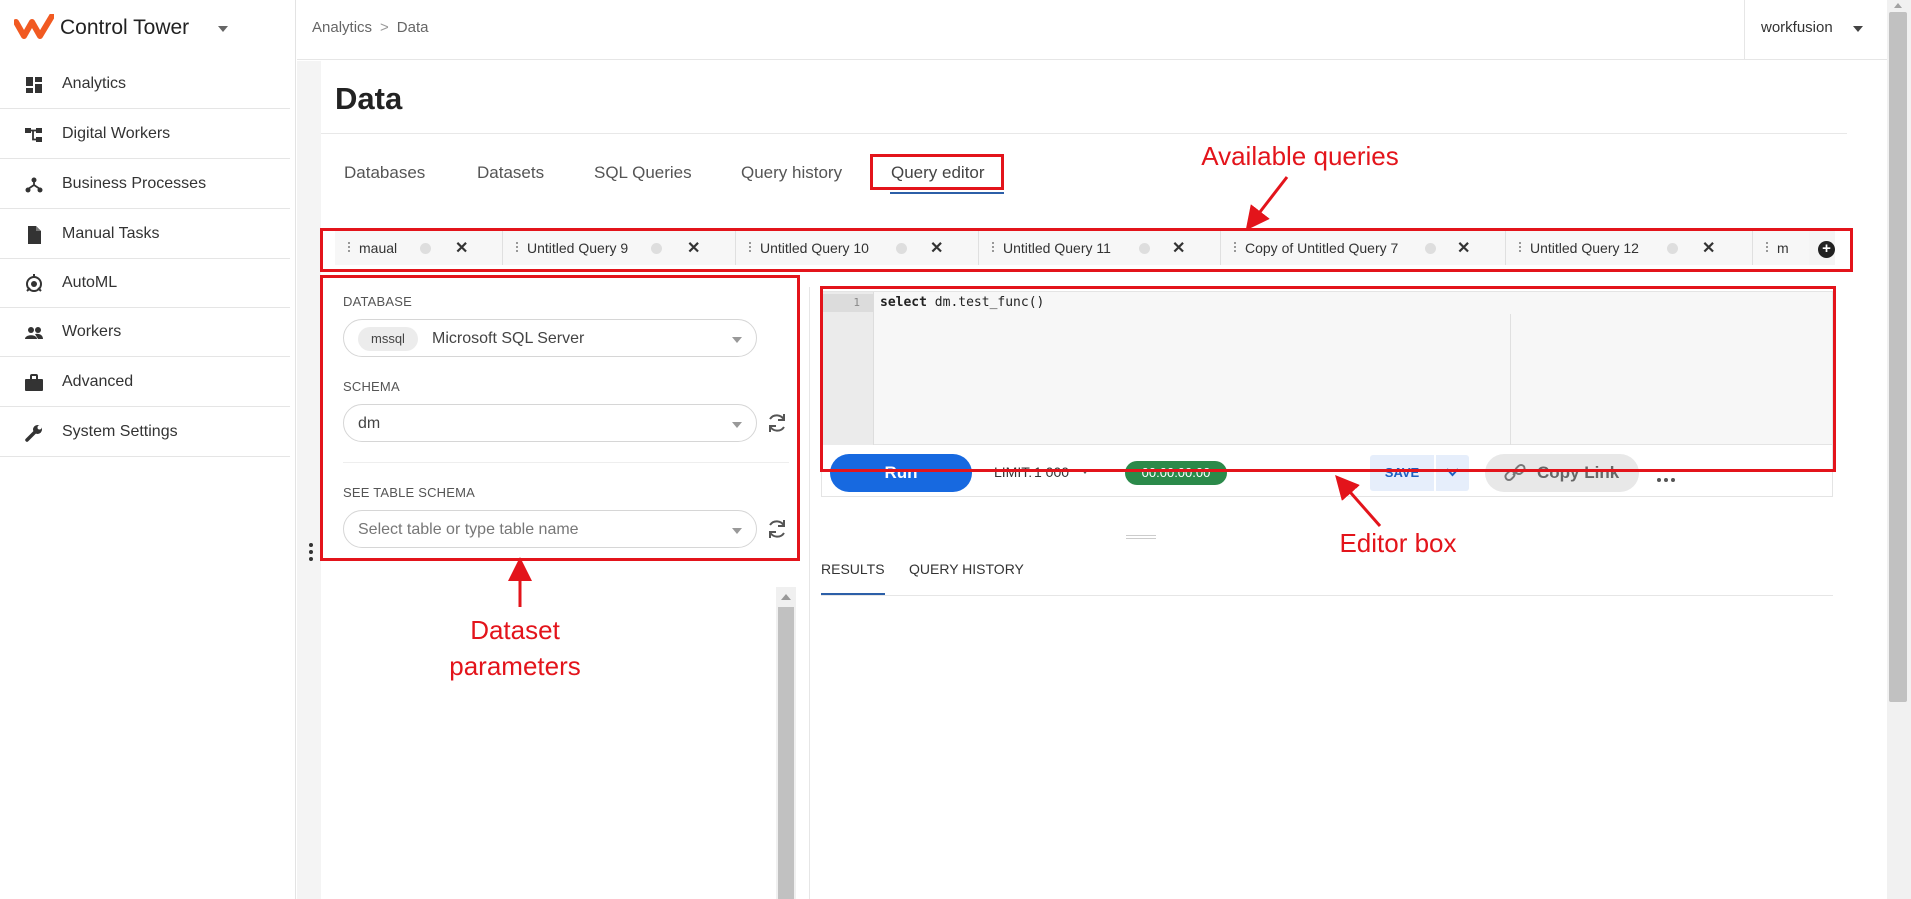  What do you see at coordinates (342, 27) in the screenshot?
I see `breadcrumb-parent: Analytics` at bounding box center [342, 27].